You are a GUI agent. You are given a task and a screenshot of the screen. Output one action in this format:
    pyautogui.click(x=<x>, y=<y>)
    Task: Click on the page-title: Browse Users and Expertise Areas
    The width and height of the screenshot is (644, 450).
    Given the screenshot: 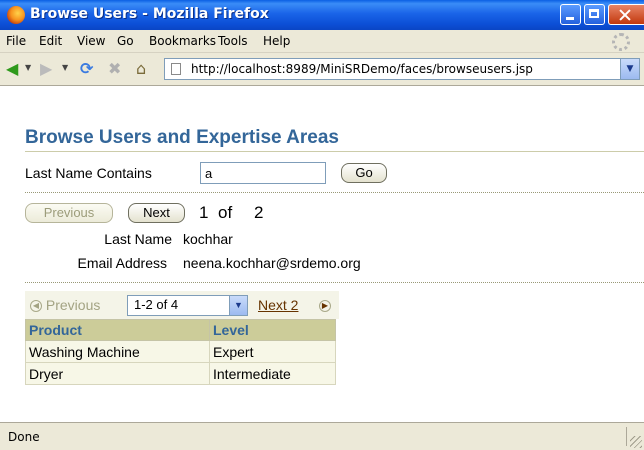 What is the action you would take?
    pyautogui.click(x=182, y=137)
    